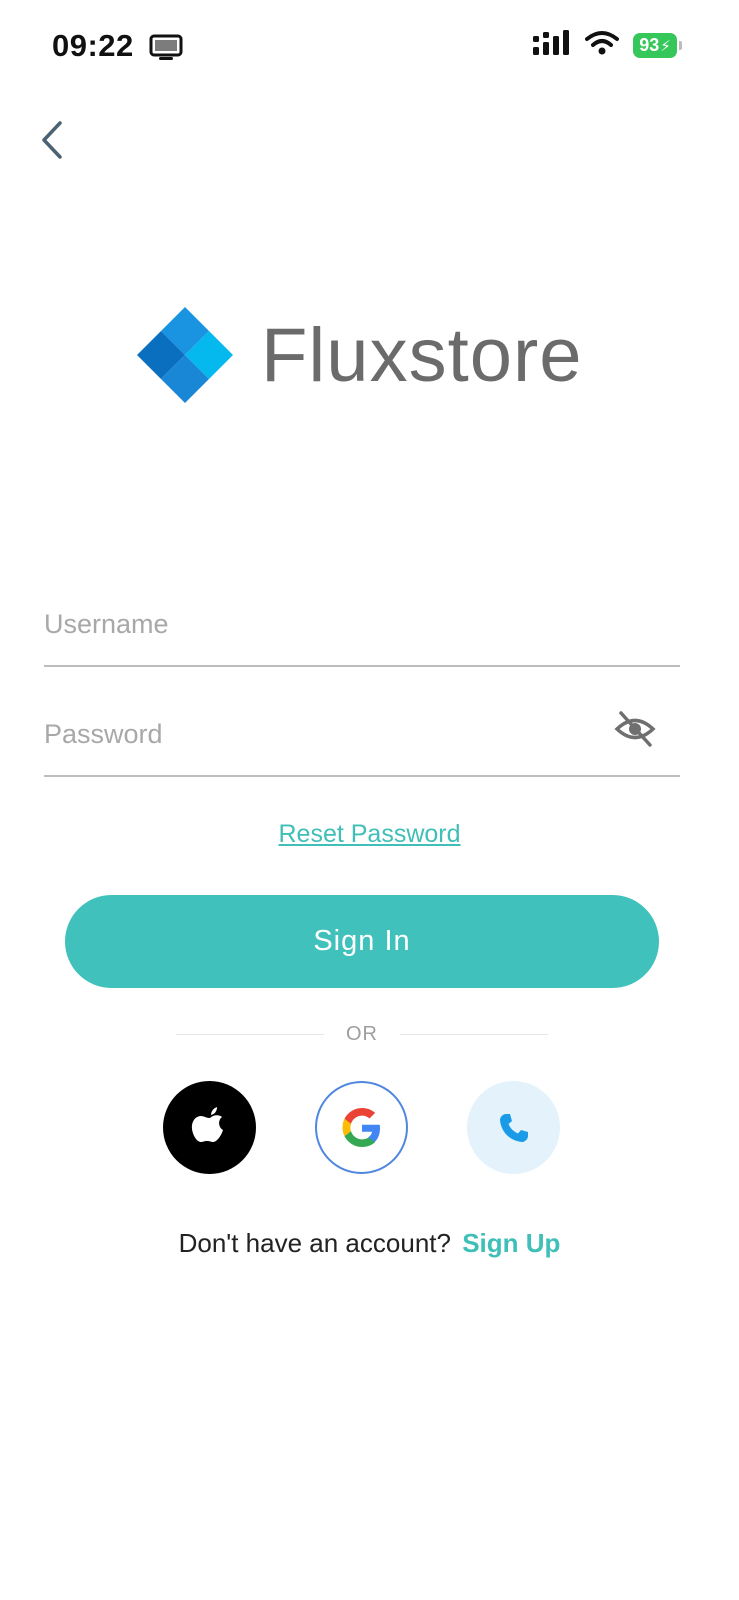 The height and width of the screenshot is (1600, 739). What do you see at coordinates (314, 1243) in the screenshot?
I see `signup-prompt-text: Don't have an account?` at bounding box center [314, 1243].